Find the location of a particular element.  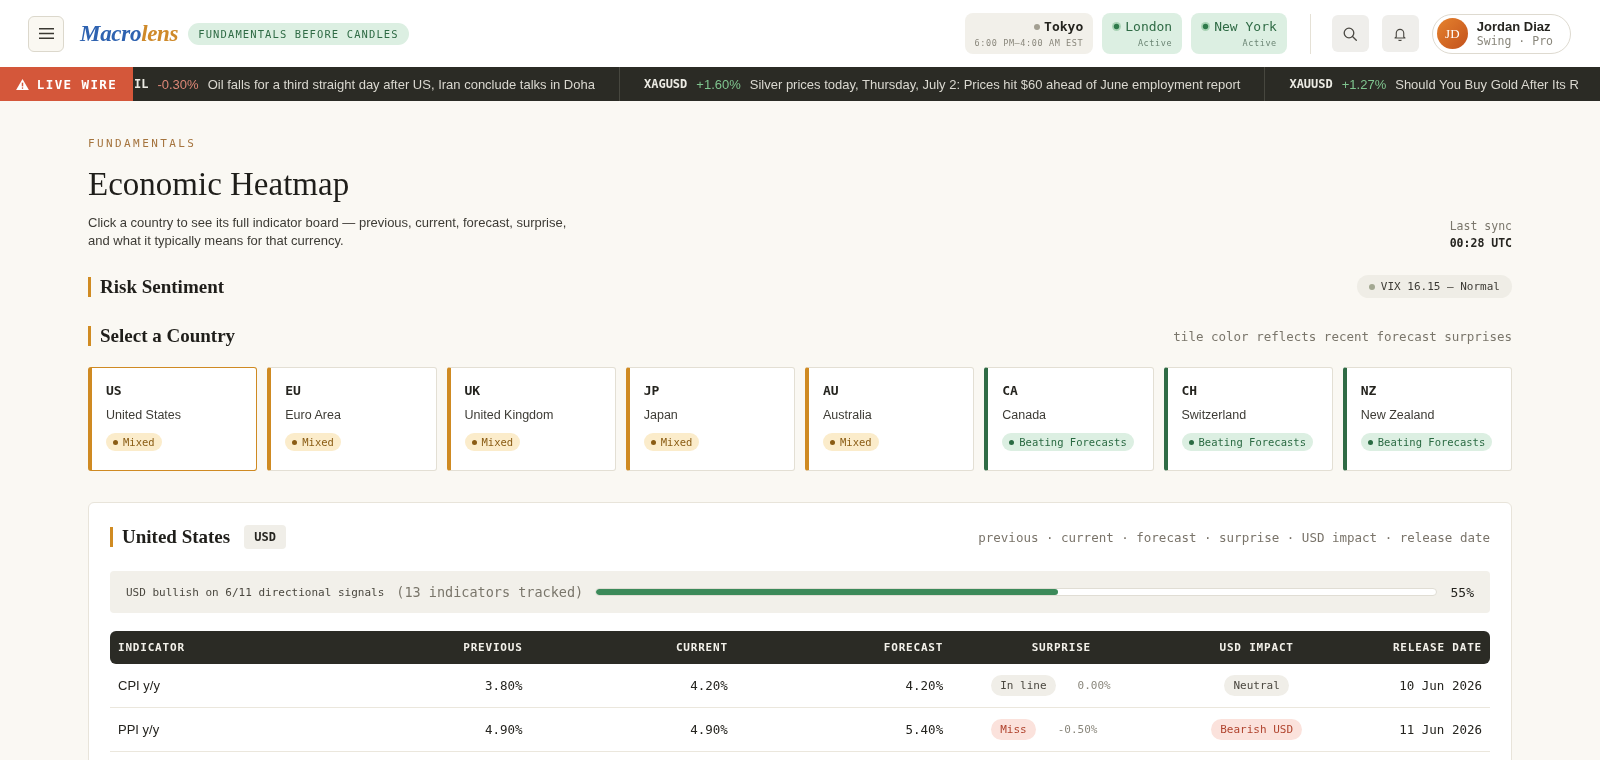

country-name: Canada is located at coordinates (1025, 415).